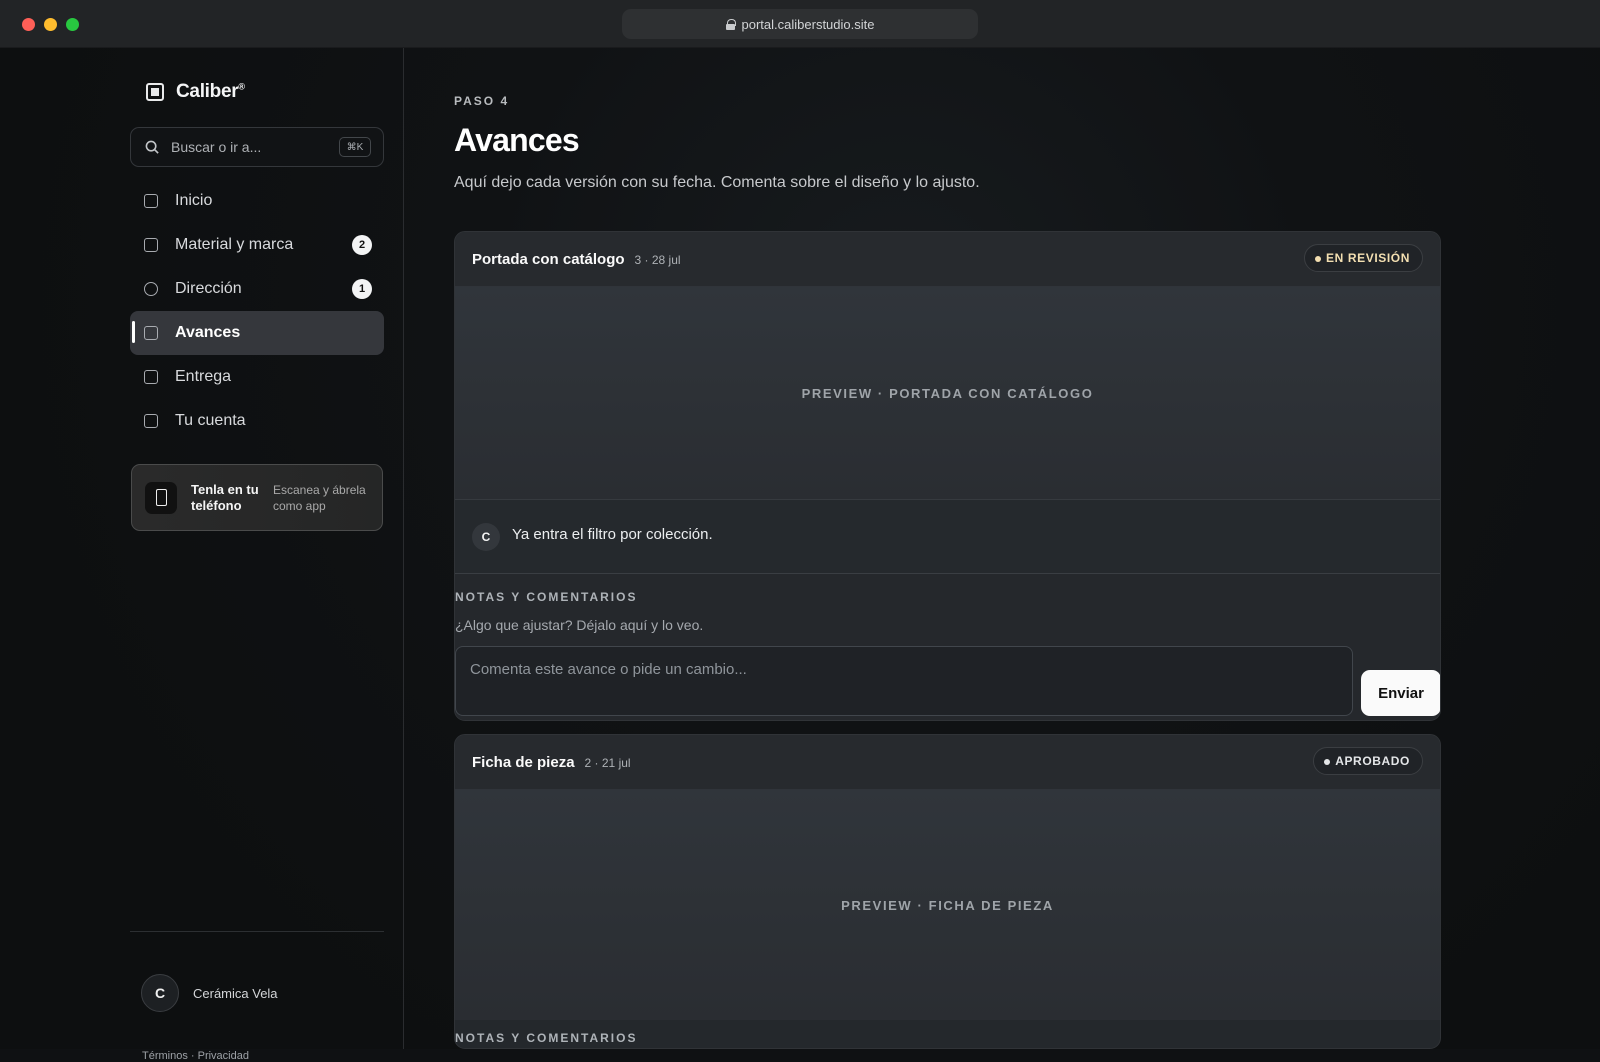 The width and height of the screenshot is (1600, 1062). I want to click on sidebar-item-entrega: Entrega, so click(257, 377).